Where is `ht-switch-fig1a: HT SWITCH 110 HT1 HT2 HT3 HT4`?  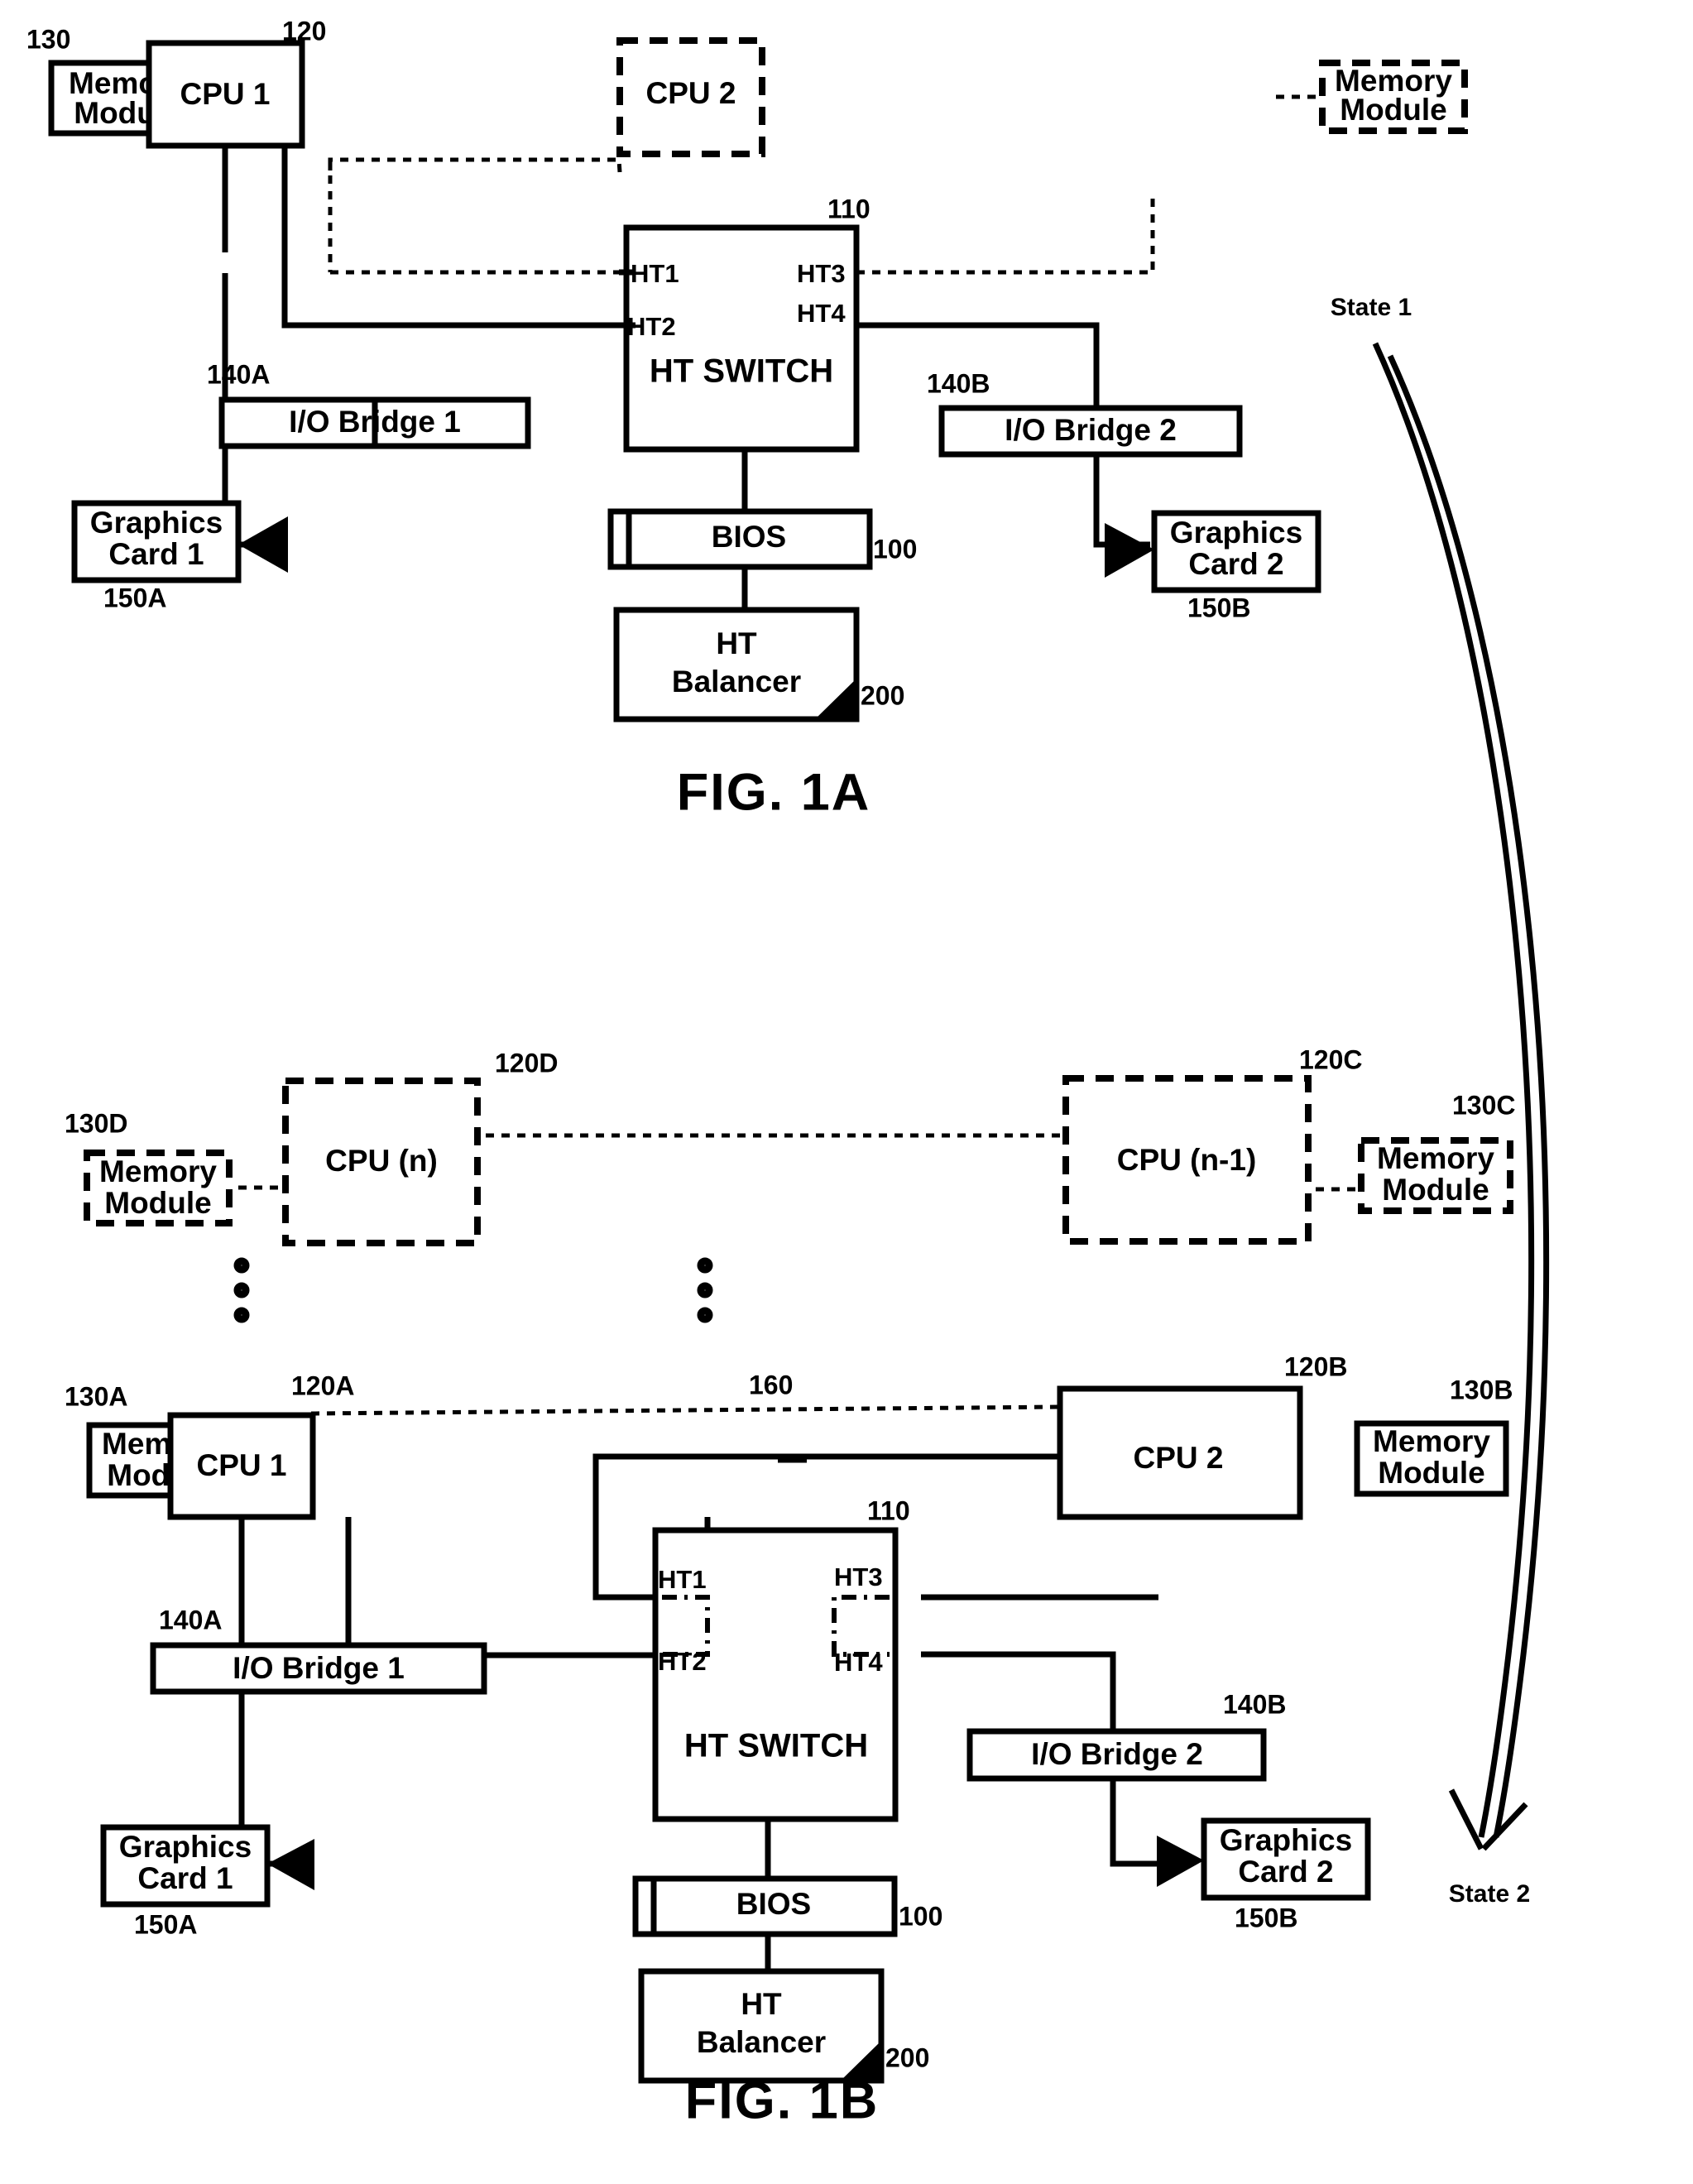 ht-switch-fig1a: HT SWITCH 110 HT1 HT2 HT3 HT4 is located at coordinates (744, 323).